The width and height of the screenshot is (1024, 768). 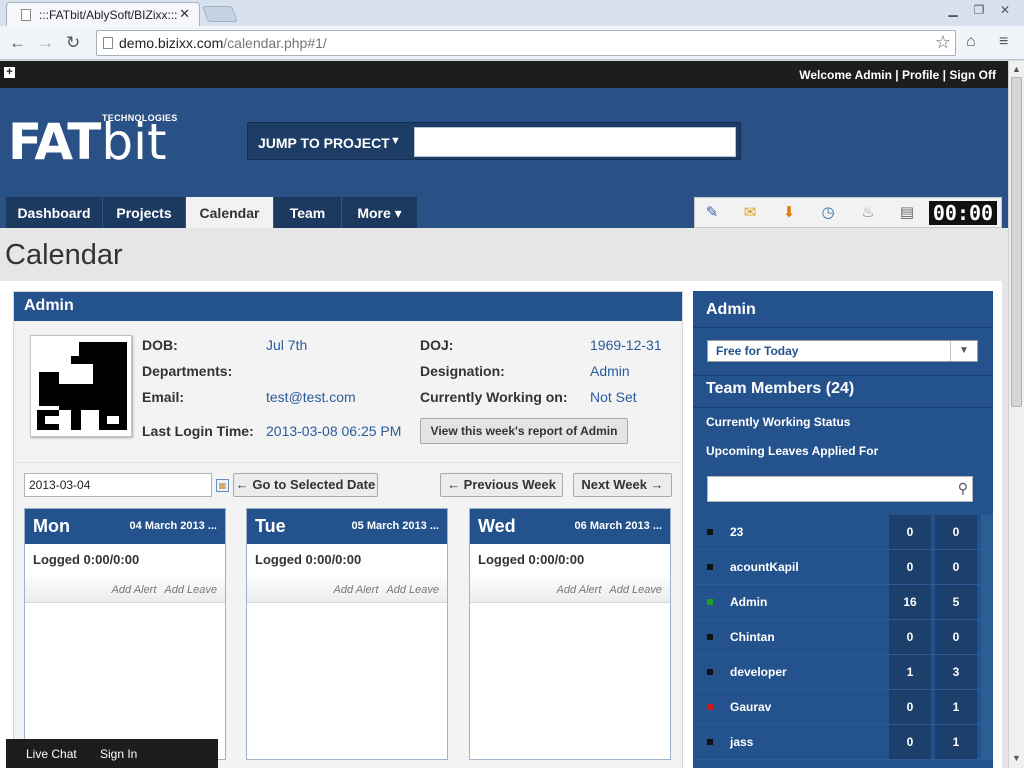 What do you see at coordinates (45, 43) in the screenshot?
I see `forward-icon: →` at bounding box center [45, 43].